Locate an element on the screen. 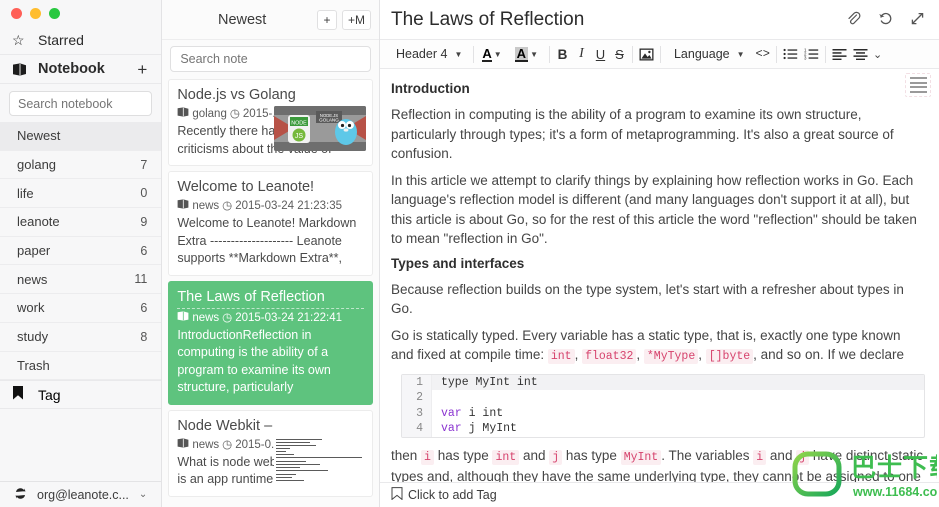  heading-dropdown: Header 4 ▼ is located at coordinates (428, 54).